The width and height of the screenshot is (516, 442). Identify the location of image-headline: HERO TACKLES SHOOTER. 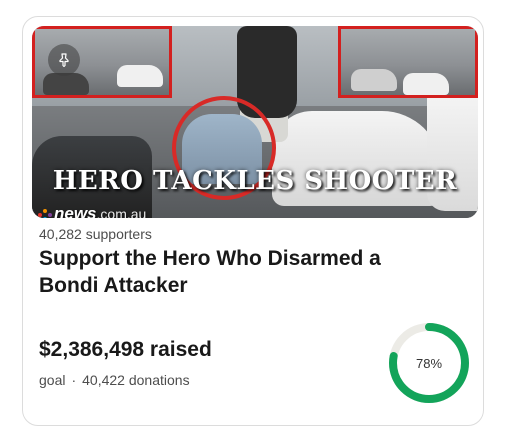
(255, 181).